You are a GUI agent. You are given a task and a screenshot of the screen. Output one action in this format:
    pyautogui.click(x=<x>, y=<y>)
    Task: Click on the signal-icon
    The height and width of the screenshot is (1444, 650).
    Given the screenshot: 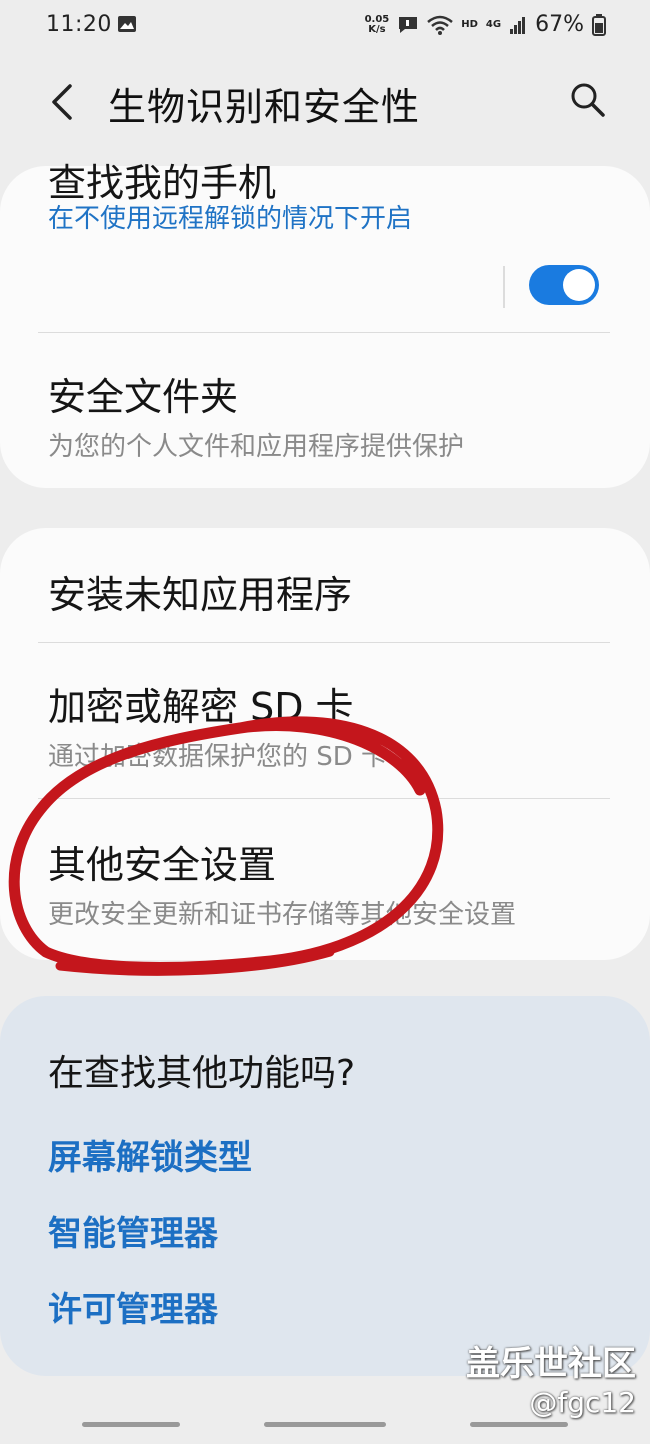 What is the action you would take?
    pyautogui.click(x=518, y=25)
    